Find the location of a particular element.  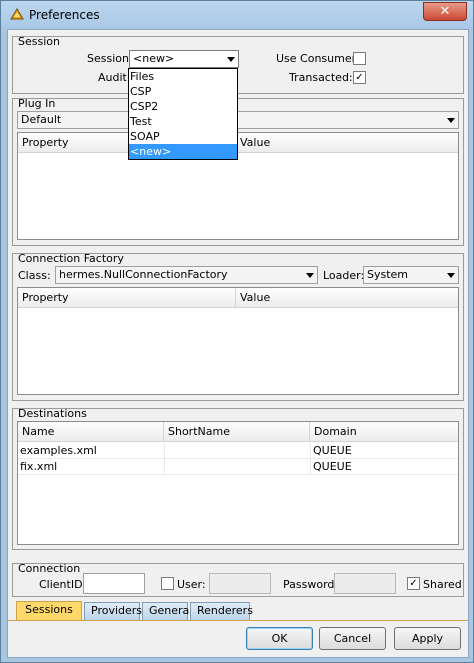

loader-label: Loader: is located at coordinates (344, 275).